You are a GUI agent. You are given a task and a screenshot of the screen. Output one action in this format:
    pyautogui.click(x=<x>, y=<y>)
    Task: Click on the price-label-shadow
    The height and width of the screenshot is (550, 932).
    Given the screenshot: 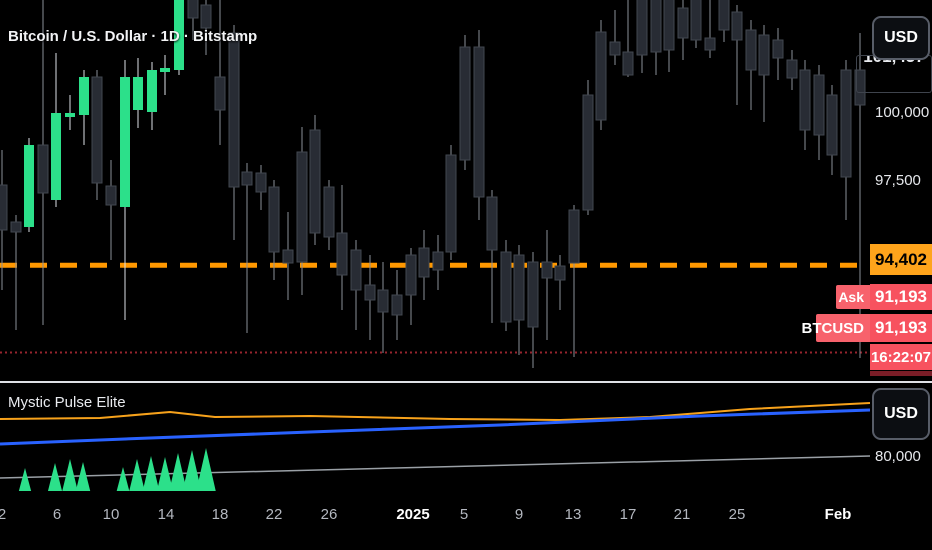 What is the action you would take?
    pyautogui.click(x=901, y=373)
    